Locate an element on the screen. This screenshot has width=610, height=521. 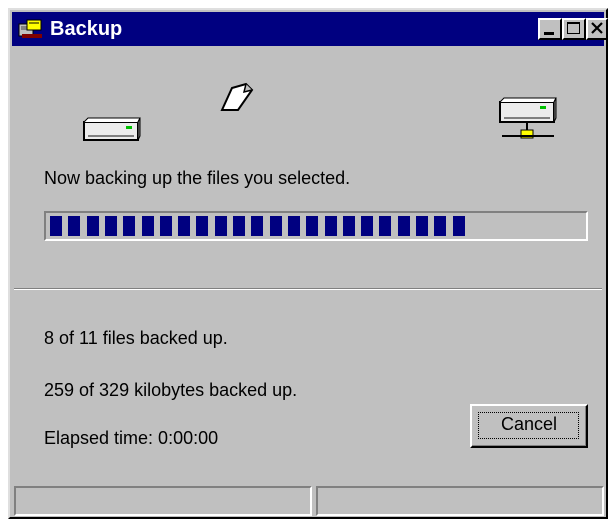
title-bar: Backup is located at coordinates (310, 29).